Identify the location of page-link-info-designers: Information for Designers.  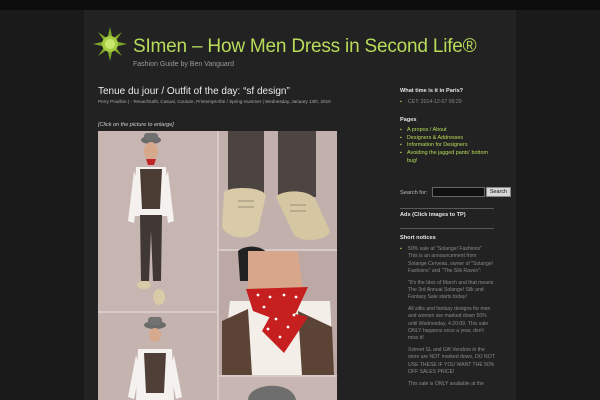
(444, 146).